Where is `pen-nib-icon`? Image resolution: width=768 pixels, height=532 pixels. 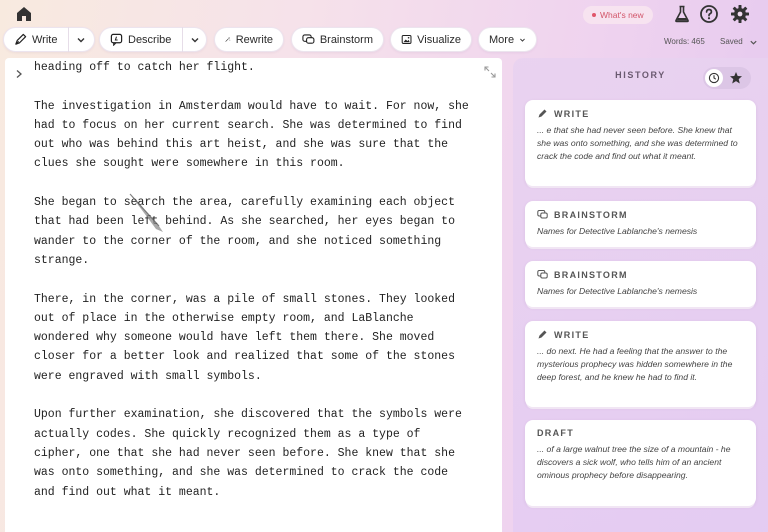 pen-nib-icon is located at coordinates (21, 39).